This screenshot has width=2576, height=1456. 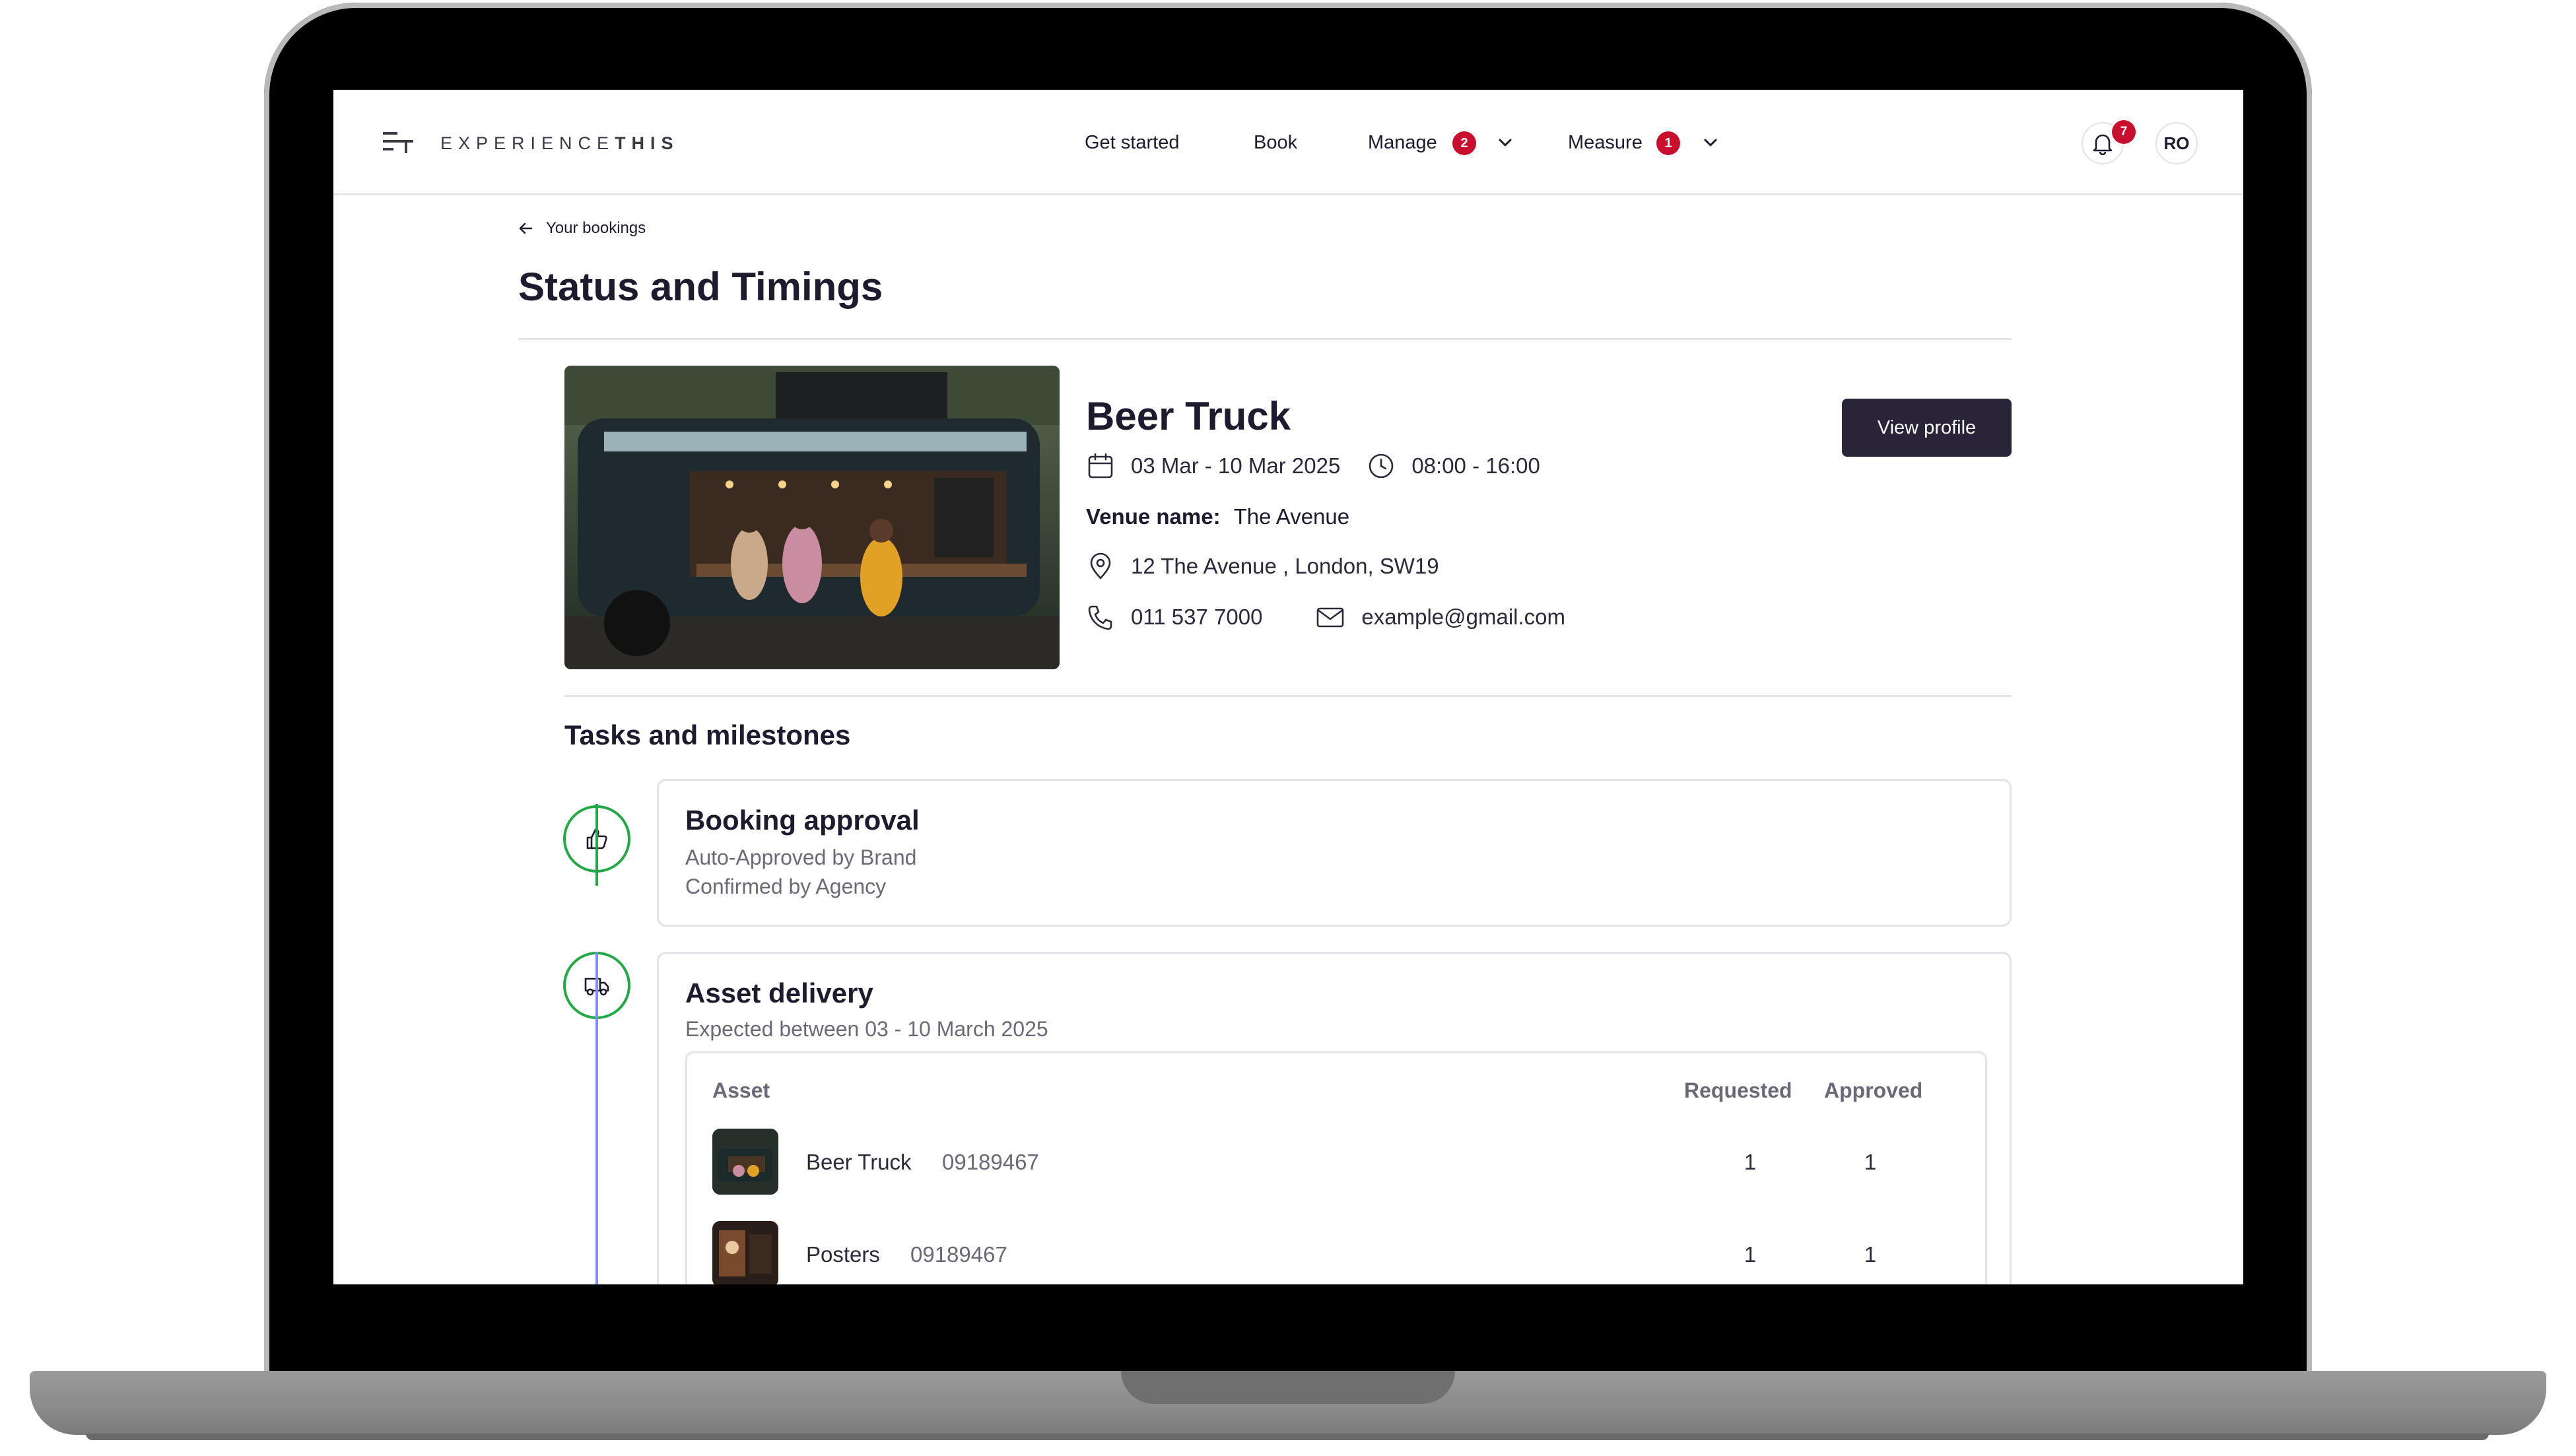 I want to click on laptop-notch, so click(x=1288, y=1387).